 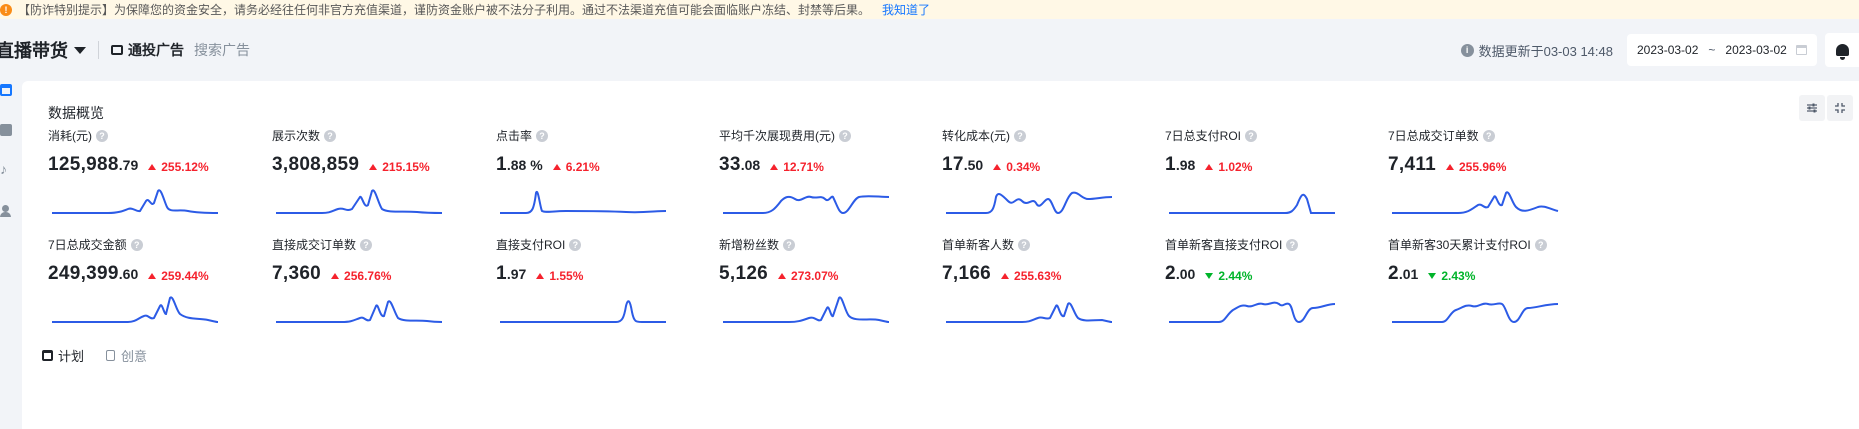 I want to click on calendar-check-icon, so click(x=6, y=90).